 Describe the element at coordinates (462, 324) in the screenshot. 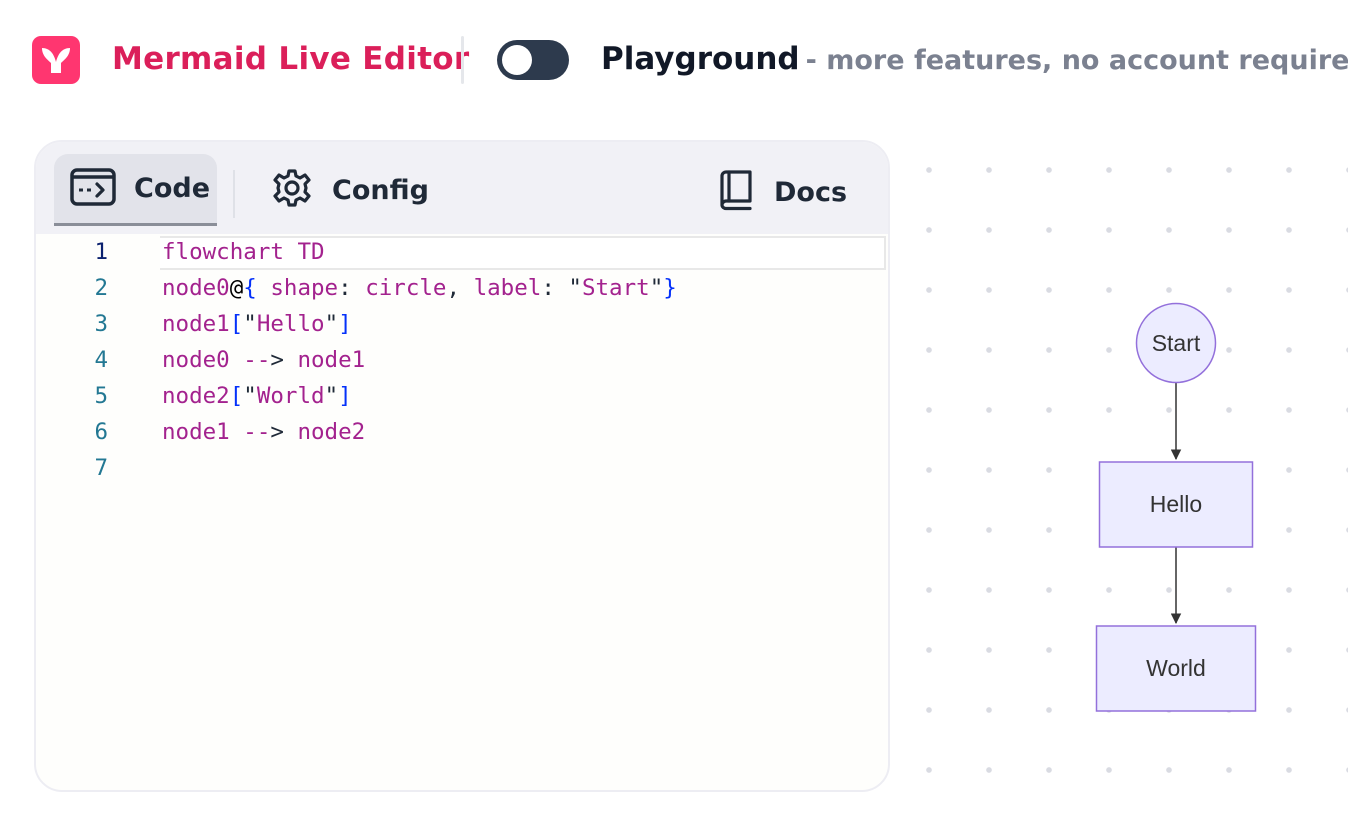

I see `code-line: 3 node1["Hello"]` at that location.